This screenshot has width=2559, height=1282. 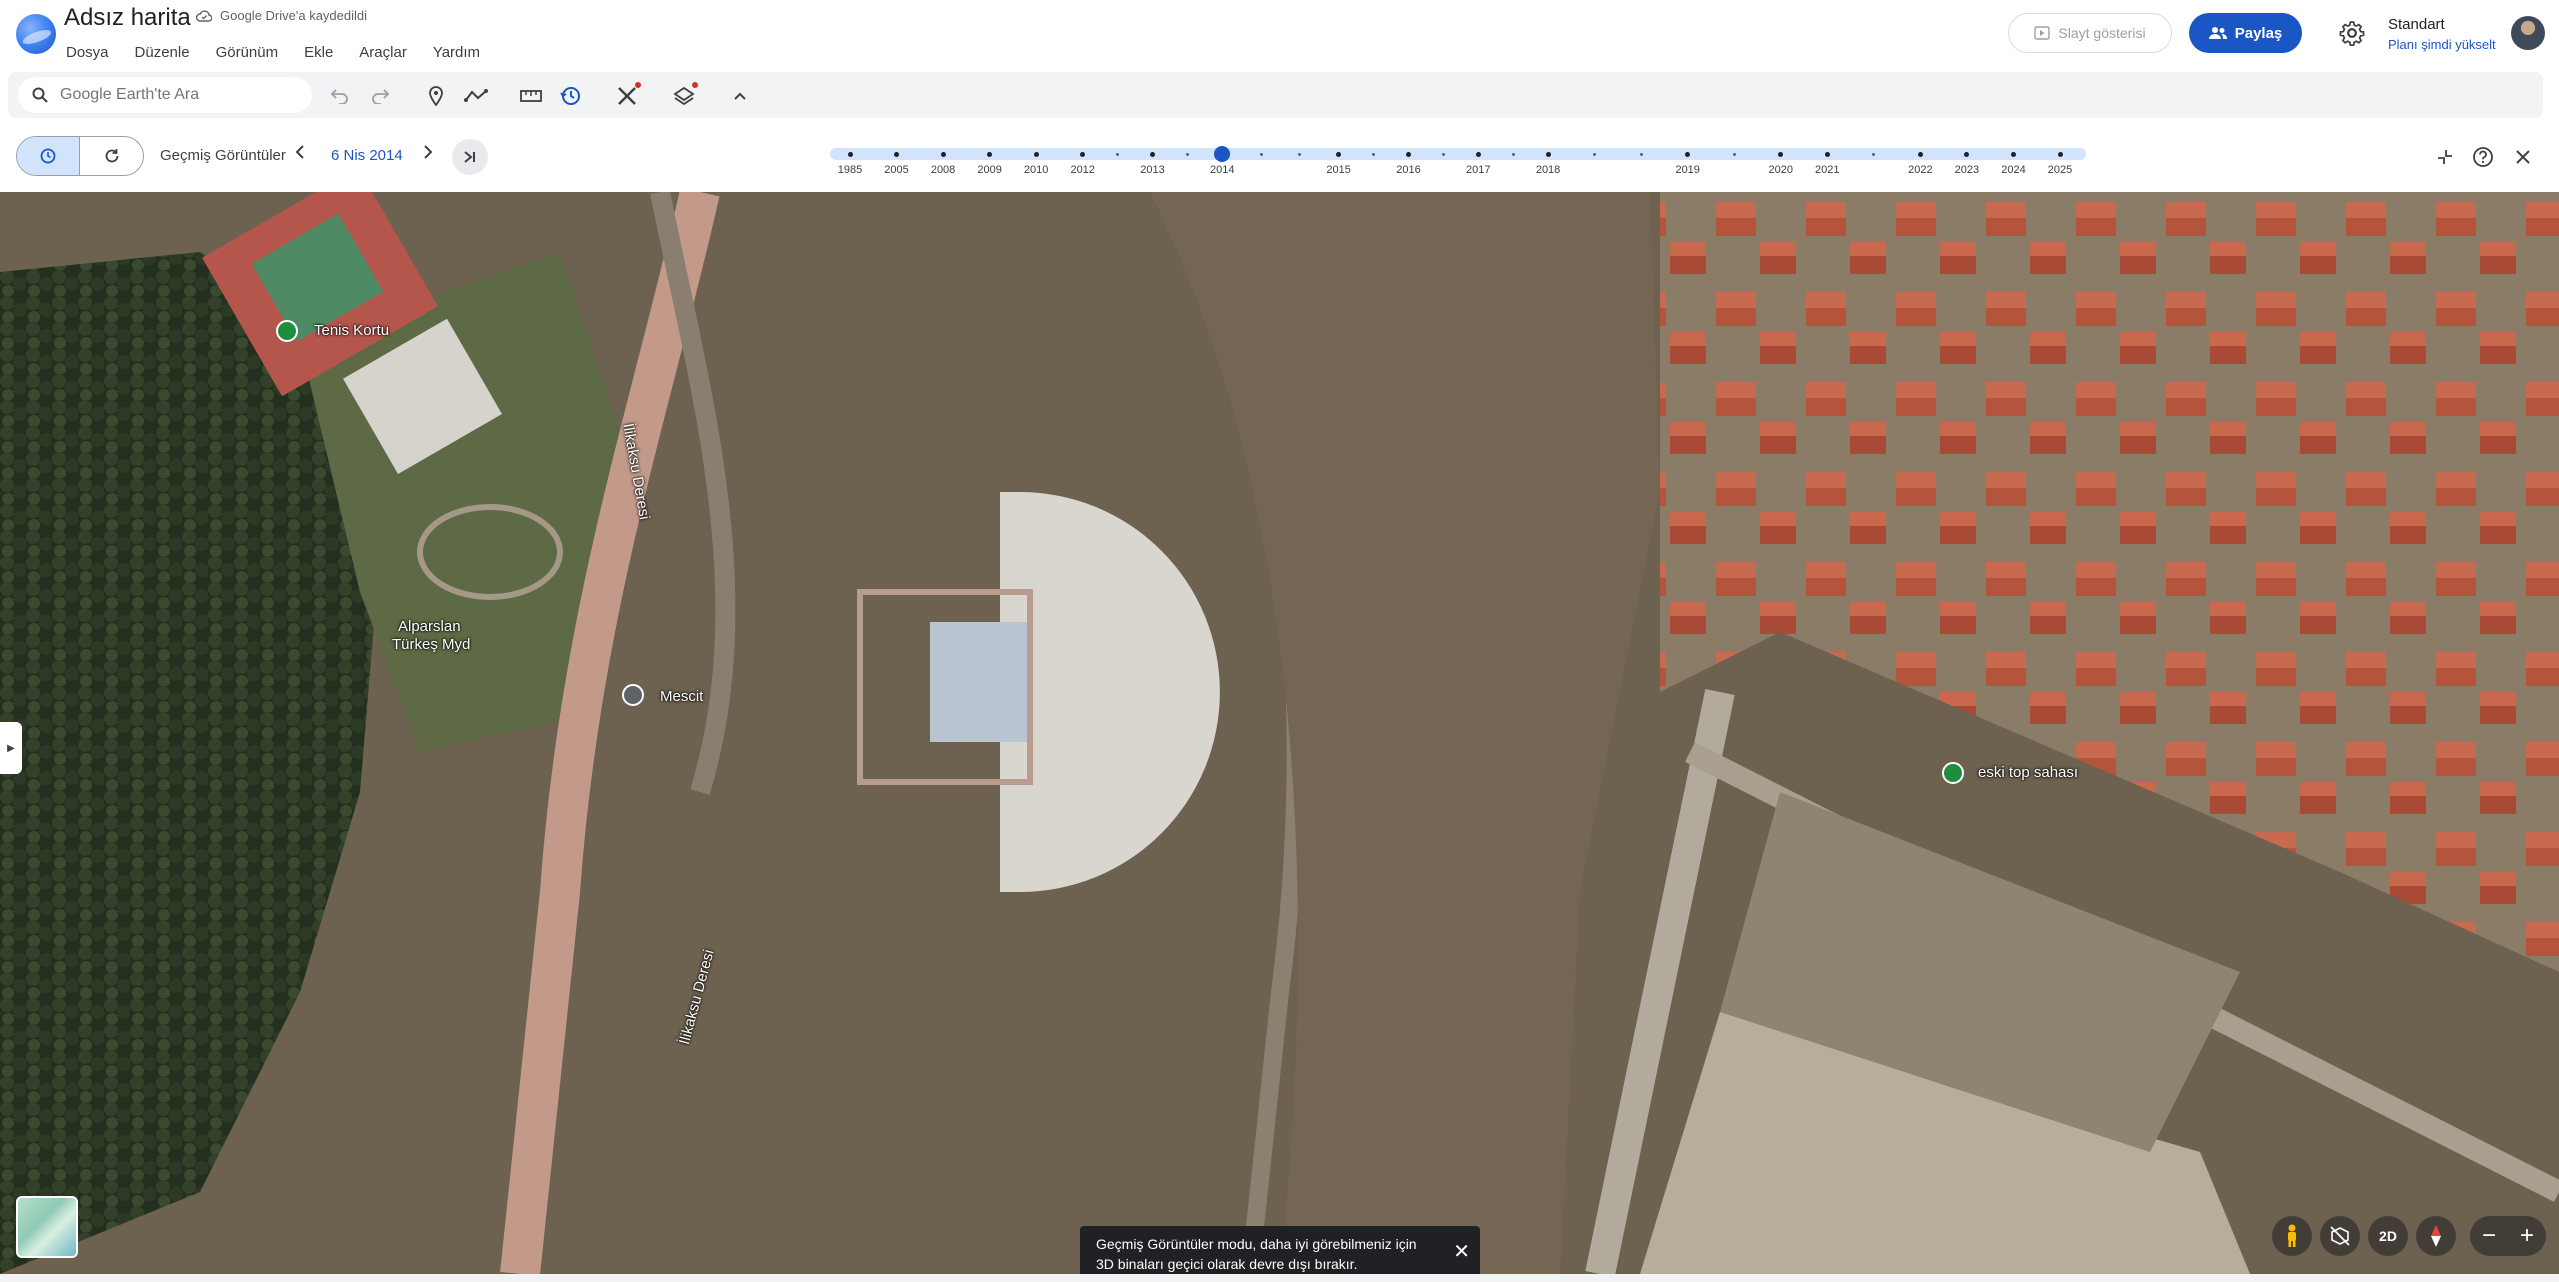 What do you see at coordinates (627, 96) in the screenshot?
I see `tools-icon` at bounding box center [627, 96].